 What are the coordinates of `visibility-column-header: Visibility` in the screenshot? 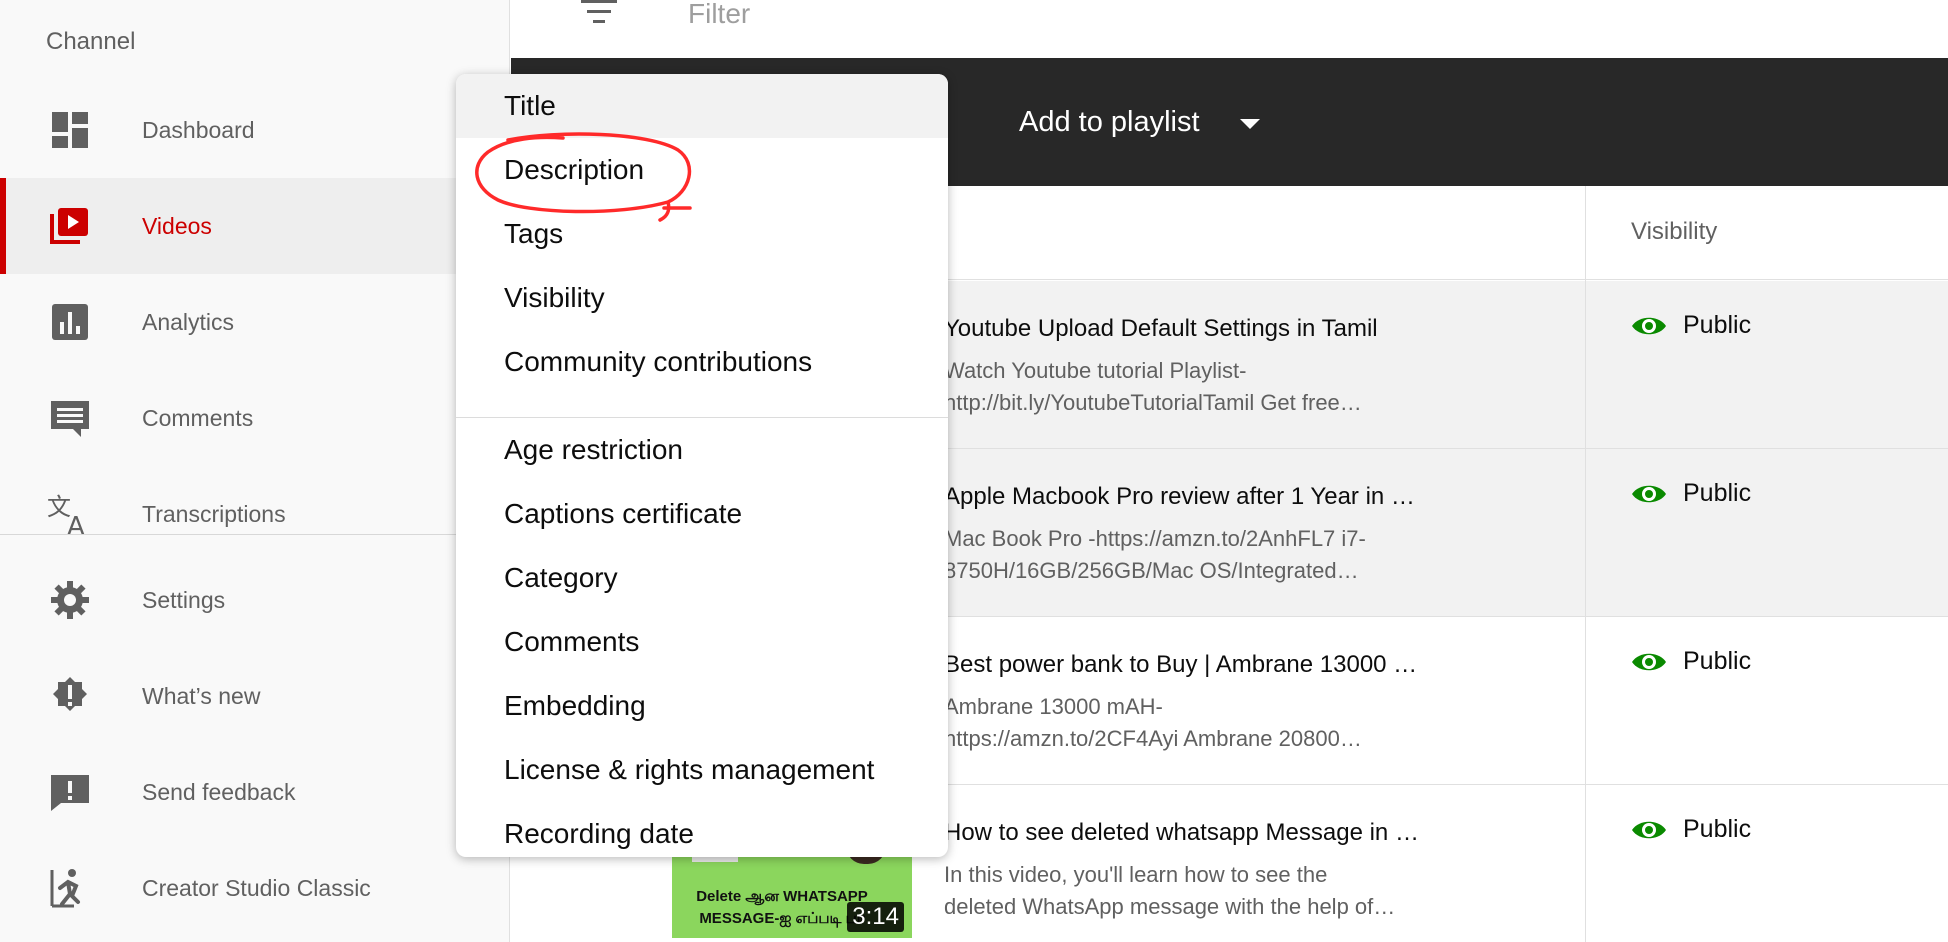 It's located at (1674, 232).